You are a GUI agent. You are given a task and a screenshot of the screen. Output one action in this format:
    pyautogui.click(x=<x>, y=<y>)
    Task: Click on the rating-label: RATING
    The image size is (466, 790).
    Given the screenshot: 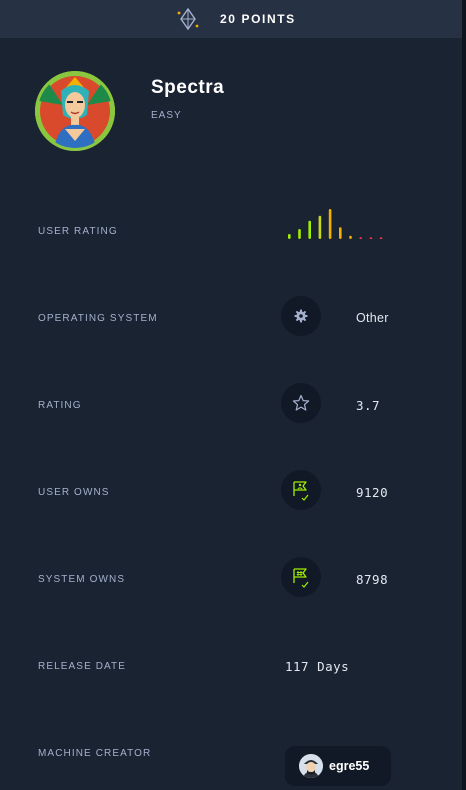 What is the action you would take?
    pyautogui.click(x=60, y=405)
    